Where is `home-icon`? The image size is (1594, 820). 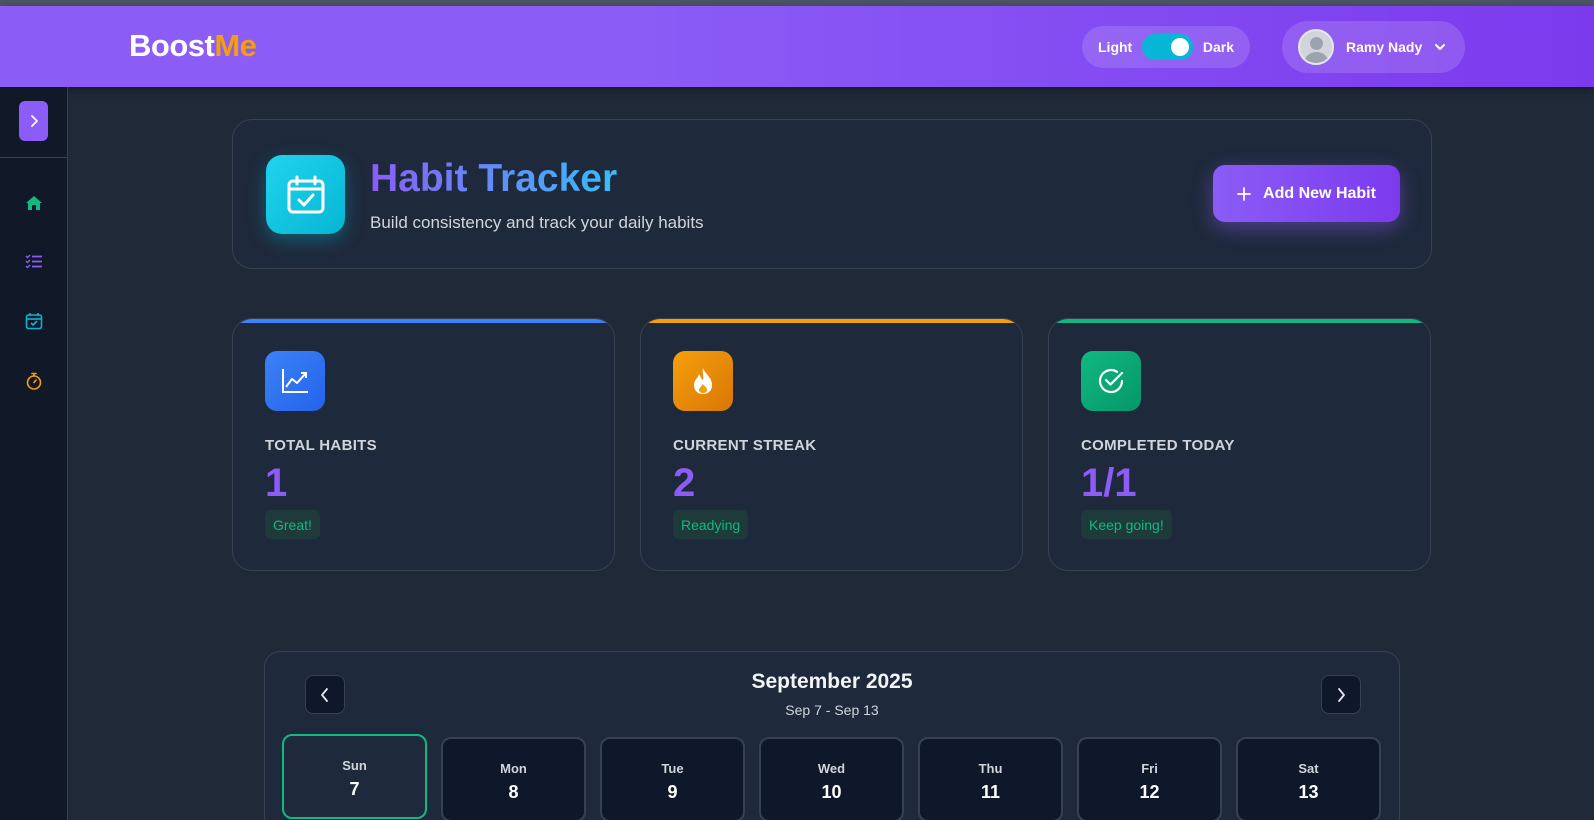
home-icon is located at coordinates (34, 203).